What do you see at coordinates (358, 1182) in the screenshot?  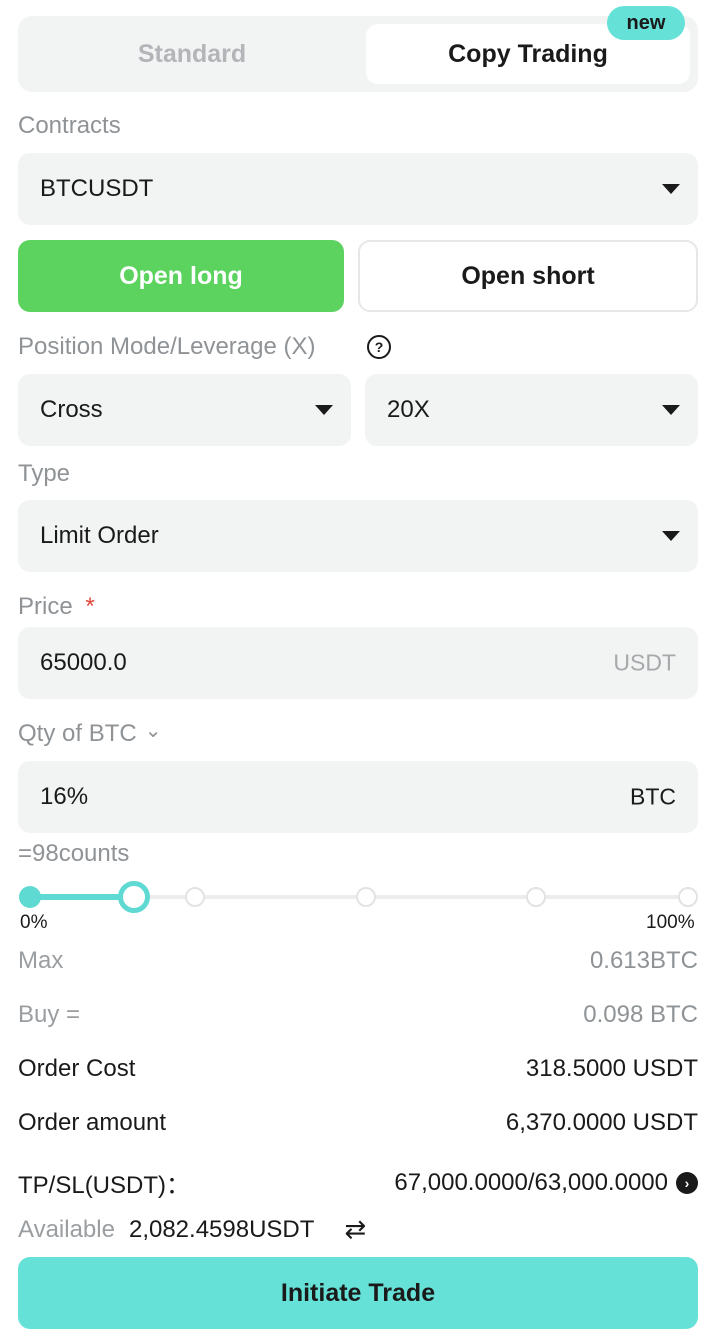 I see `tpsl-row: TP/SL(USDT)： 67,000.0000/63,000.0000 ›` at bounding box center [358, 1182].